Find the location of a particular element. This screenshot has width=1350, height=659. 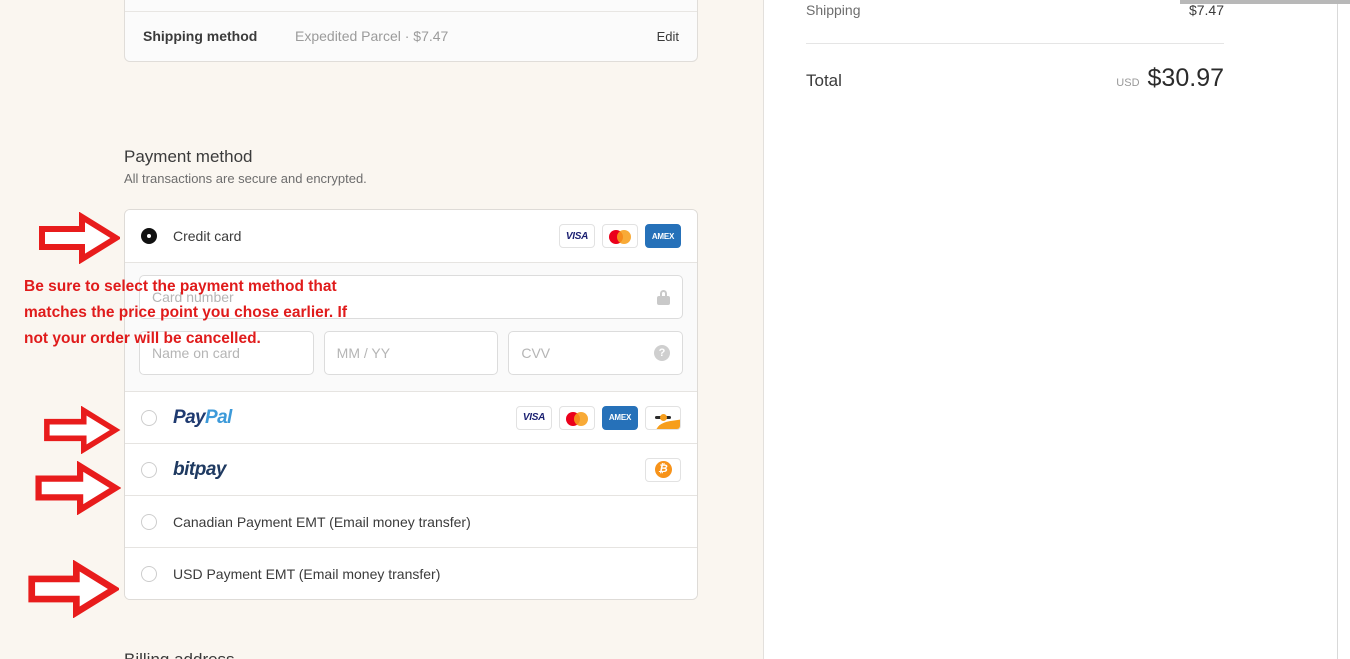

payment-method-heading: Payment method is located at coordinates (188, 156).